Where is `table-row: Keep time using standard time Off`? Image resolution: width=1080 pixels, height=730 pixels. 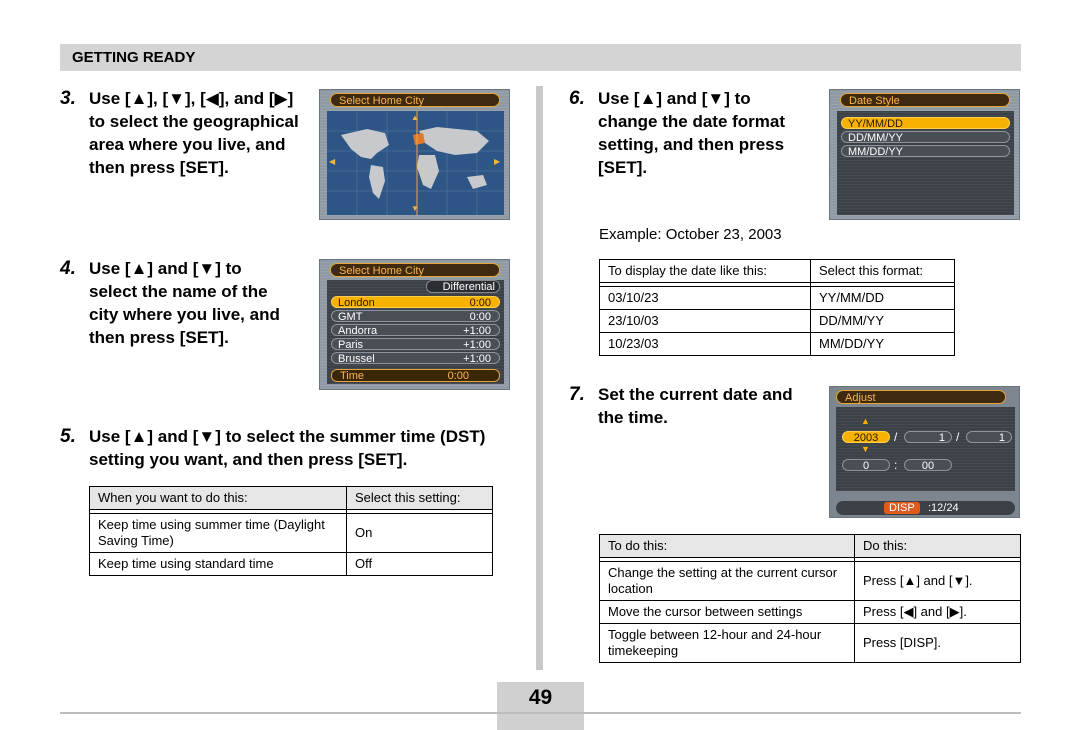 table-row: Keep time using standard time Off is located at coordinates (291, 564).